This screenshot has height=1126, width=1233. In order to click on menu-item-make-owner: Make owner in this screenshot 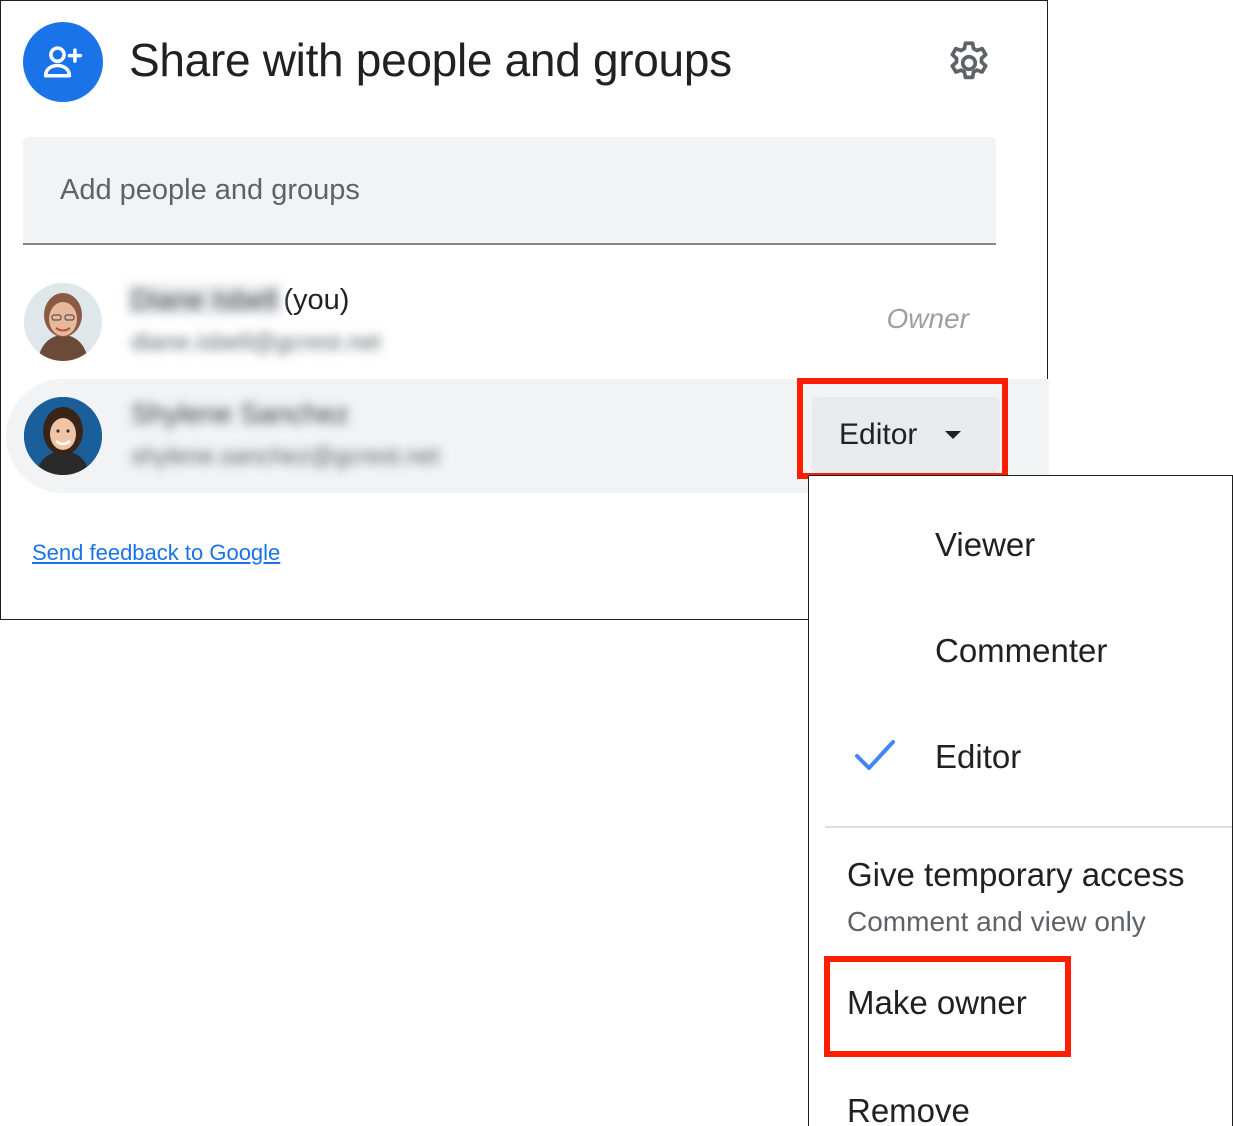, I will do `click(1020, 1004)`.